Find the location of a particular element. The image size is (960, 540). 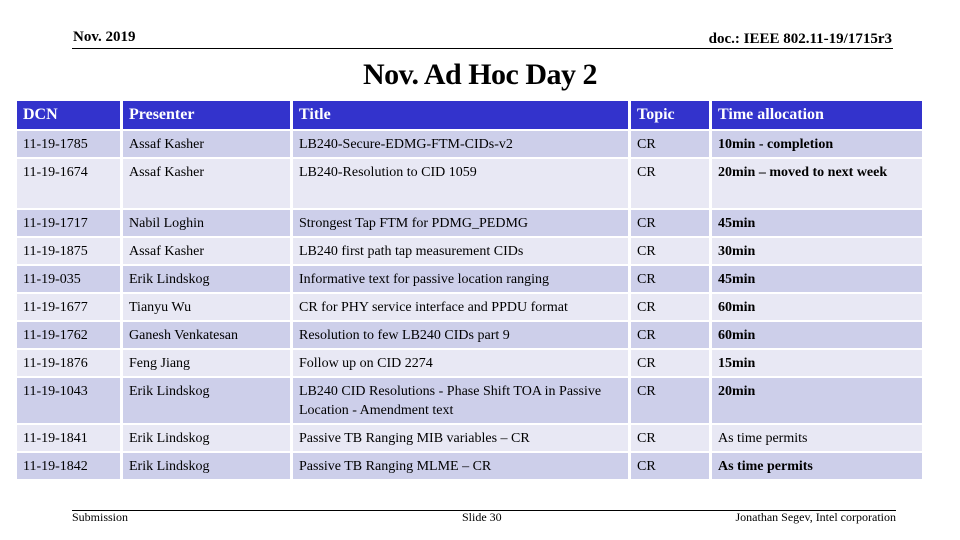

footer-submission: Submission is located at coordinates (100, 517).